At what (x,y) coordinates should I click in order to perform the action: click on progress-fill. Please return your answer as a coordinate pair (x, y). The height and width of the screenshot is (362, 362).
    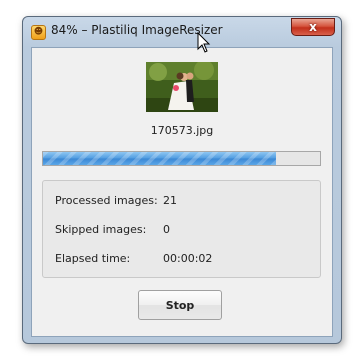
    Looking at the image, I should click on (159, 158).